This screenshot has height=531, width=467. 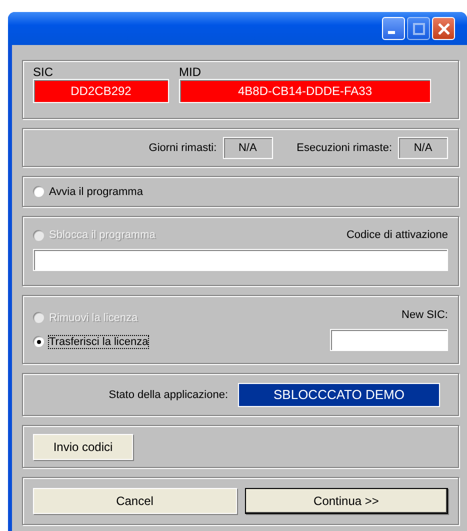 What do you see at coordinates (88, 192) in the screenshot?
I see `radio-option: Avvia il programma` at bounding box center [88, 192].